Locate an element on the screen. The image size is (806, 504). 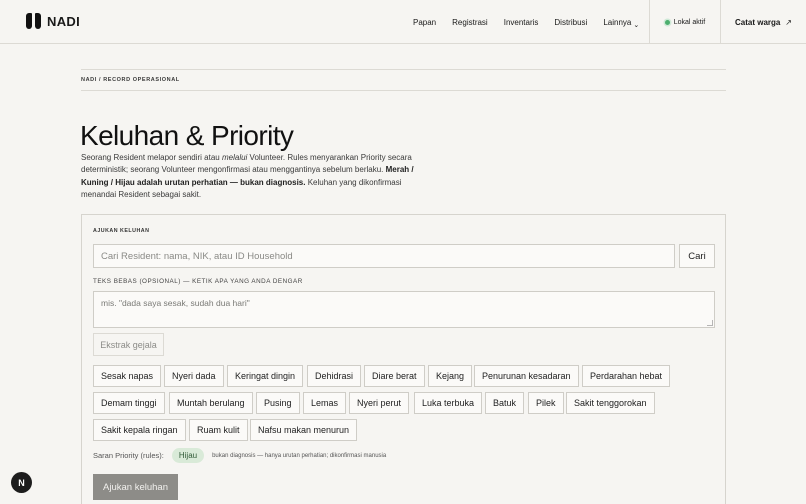
symptom-chip-batuk: Batuk is located at coordinates (505, 403).